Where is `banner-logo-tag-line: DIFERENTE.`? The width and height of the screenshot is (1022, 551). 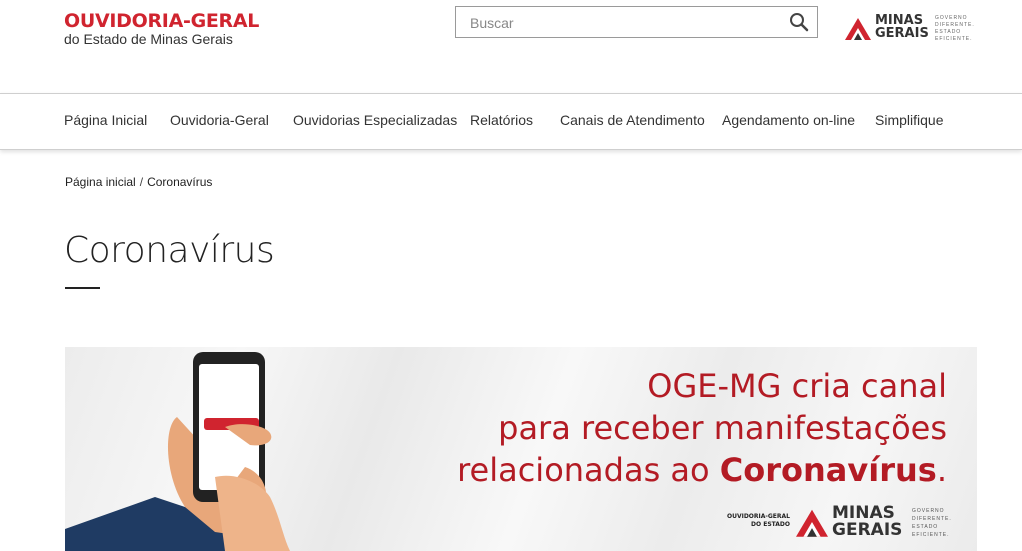 banner-logo-tag-line: DIFERENTE. is located at coordinates (932, 519).